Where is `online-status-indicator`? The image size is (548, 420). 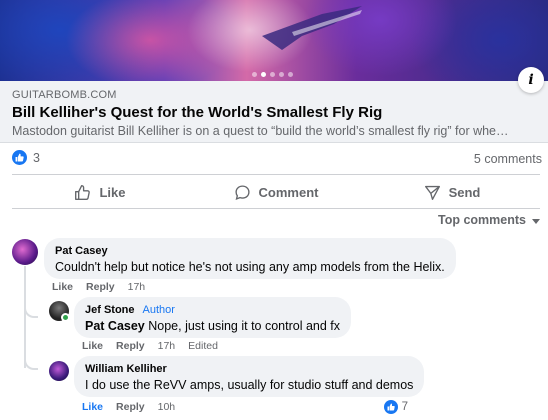
online-status-indicator is located at coordinates (65, 317).